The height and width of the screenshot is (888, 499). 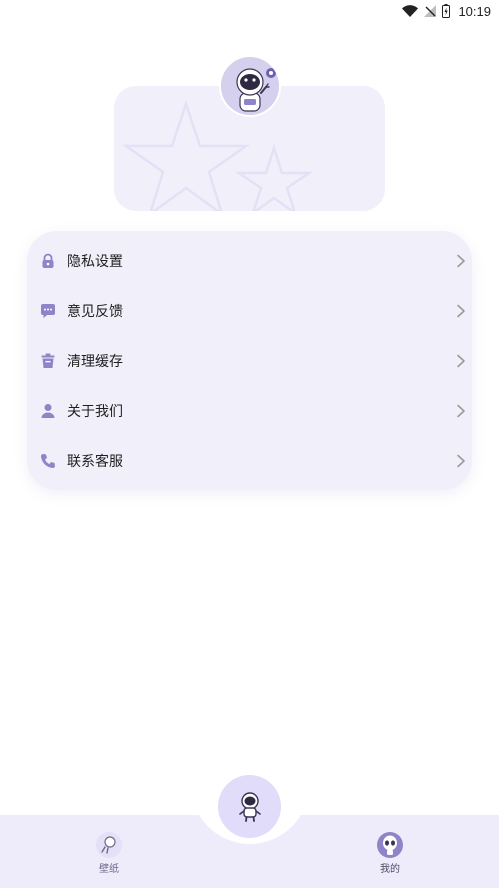 I want to click on tab-label-mine: 我的, so click(x=390, y=869).